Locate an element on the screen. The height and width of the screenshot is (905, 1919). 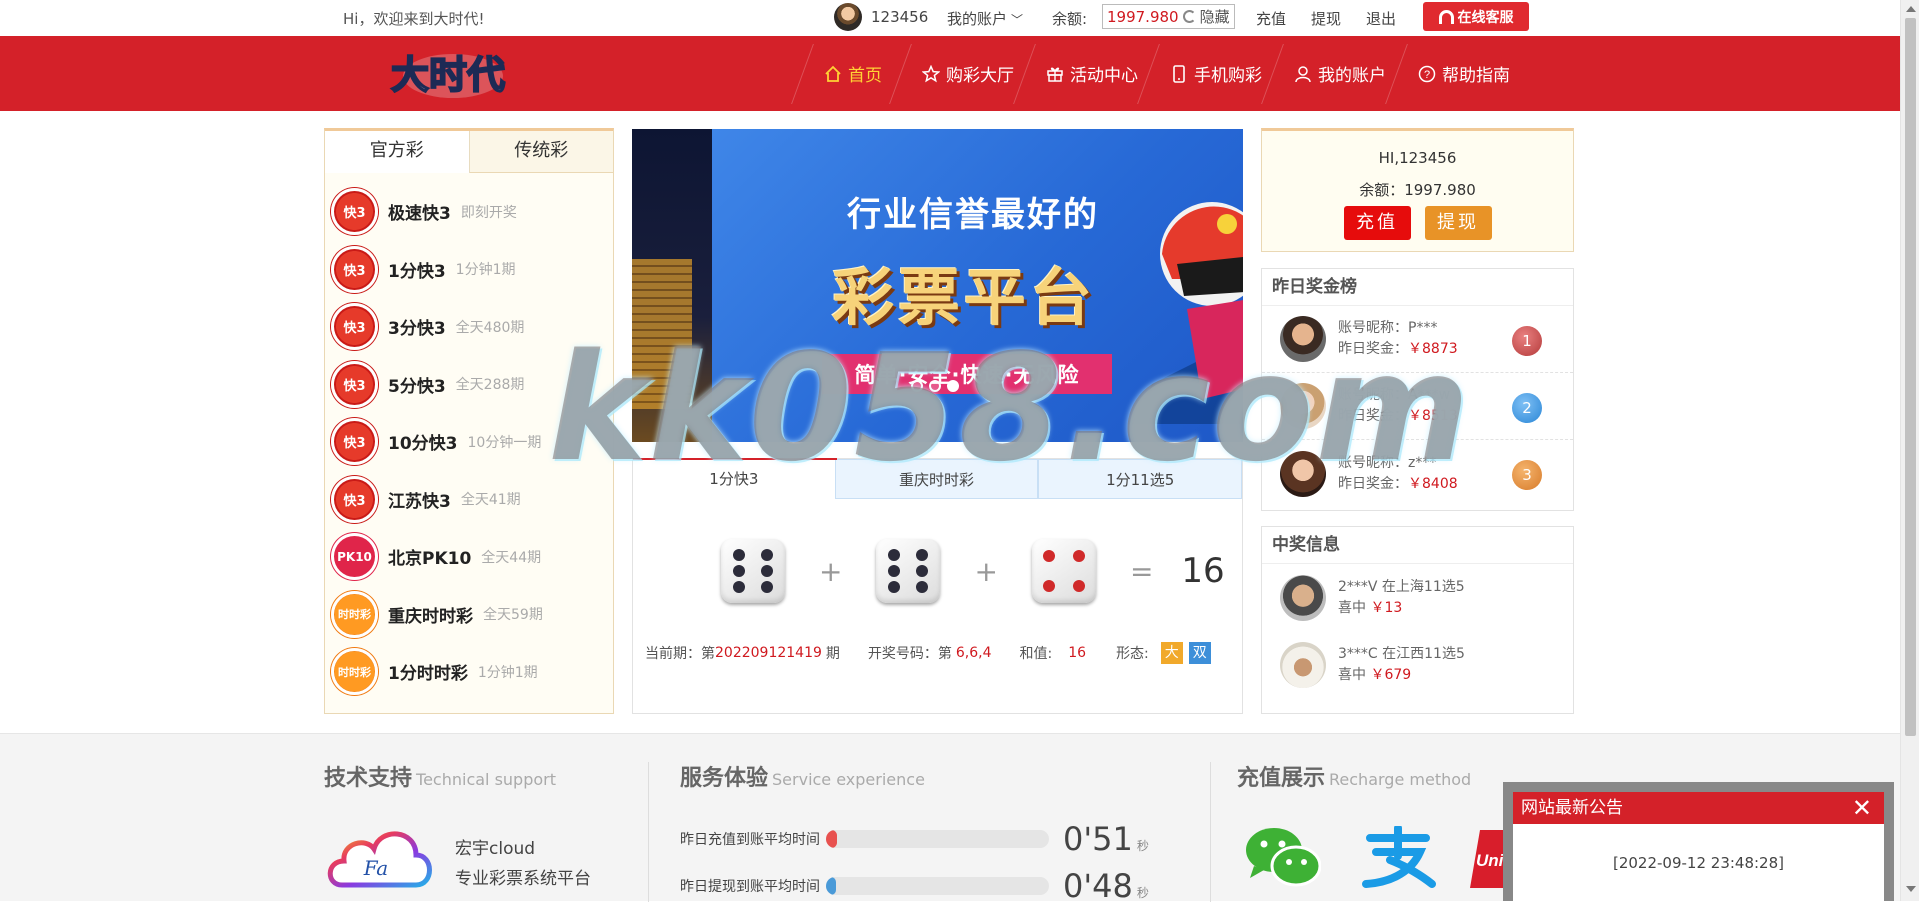
game-name: 3分快3 is located at coordinates (417, 329).